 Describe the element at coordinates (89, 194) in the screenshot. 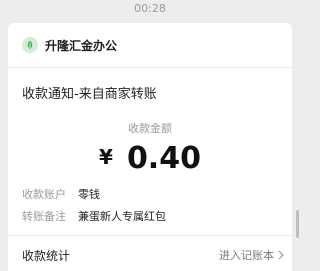

I see `detail-value: 零钱` at that location.